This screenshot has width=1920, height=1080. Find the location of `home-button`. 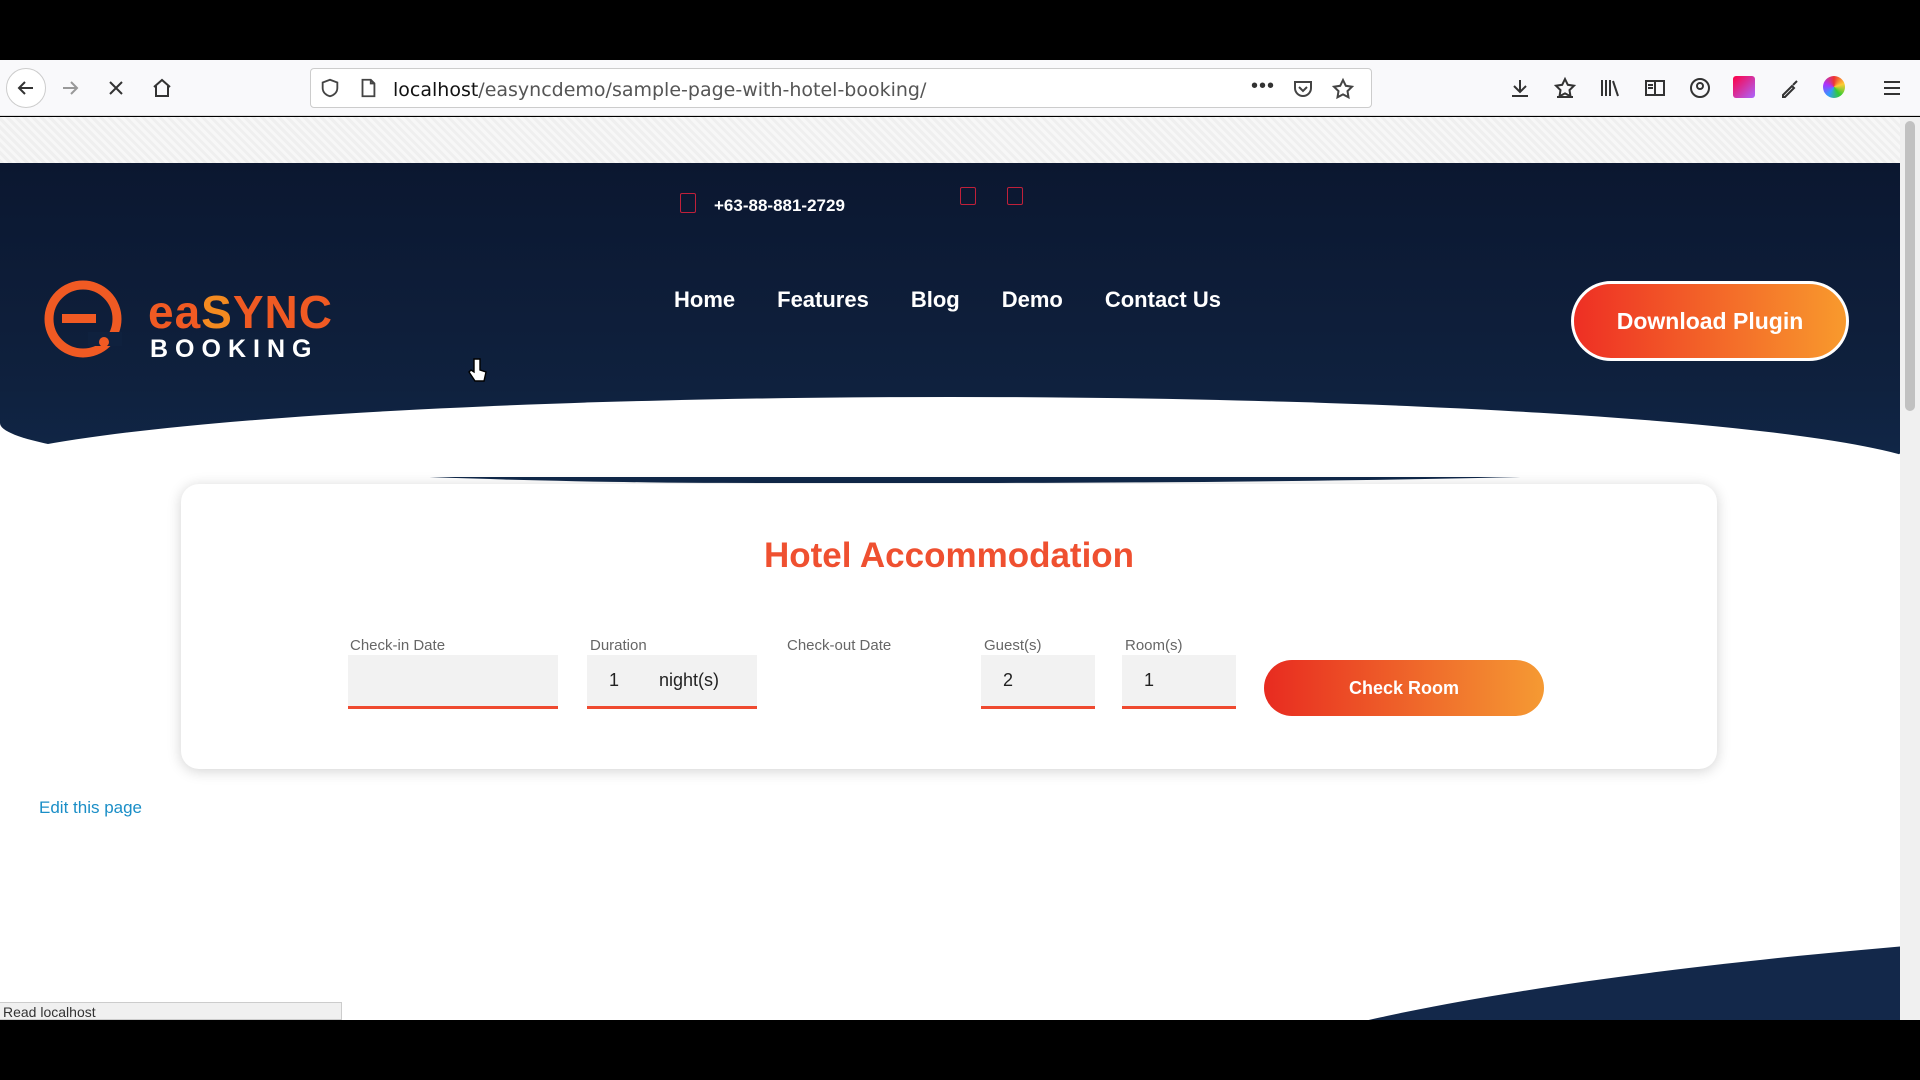

home-button is located at coordinates (162, 88).